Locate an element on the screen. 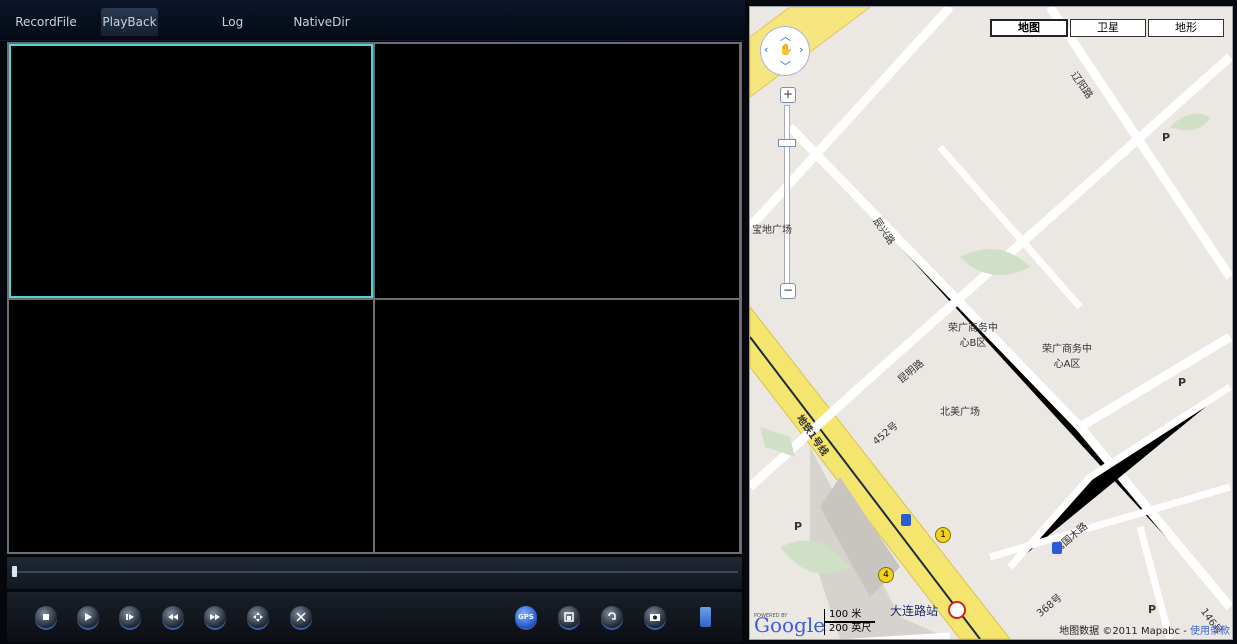 The width and height of the screenshot is (1237, 644). rewind-icon is located at coordinates (173, 617).